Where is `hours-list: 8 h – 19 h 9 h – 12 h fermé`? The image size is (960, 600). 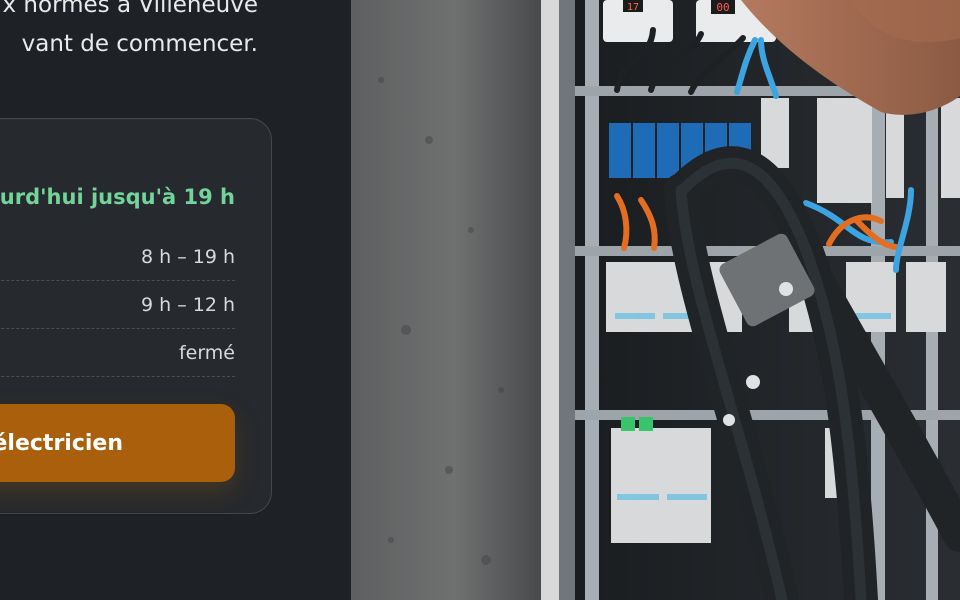 hours-list: 8 h – 19 h 9 h – 12 h fermé is located at coordinates (117, 305).